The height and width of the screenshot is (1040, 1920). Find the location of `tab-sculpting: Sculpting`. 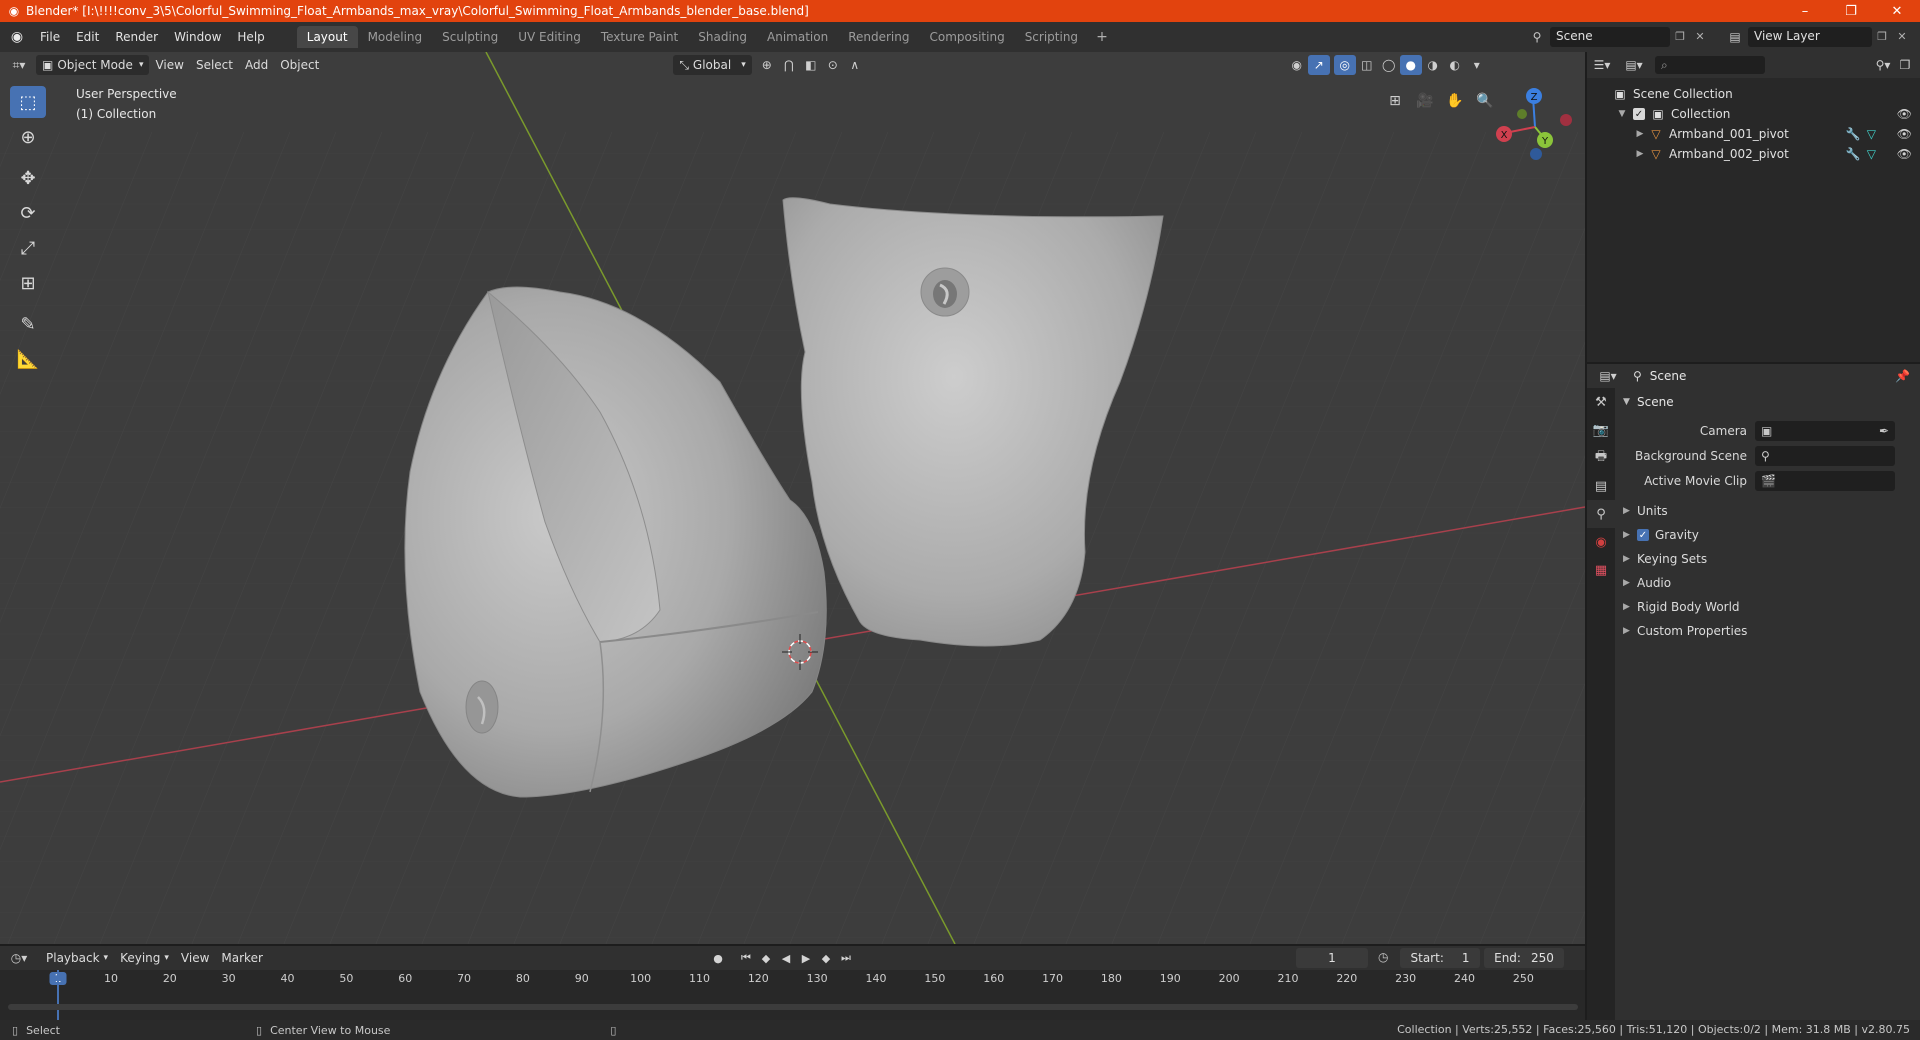

tab-sculpting: Sculpting is located at coordinates (470, 37).